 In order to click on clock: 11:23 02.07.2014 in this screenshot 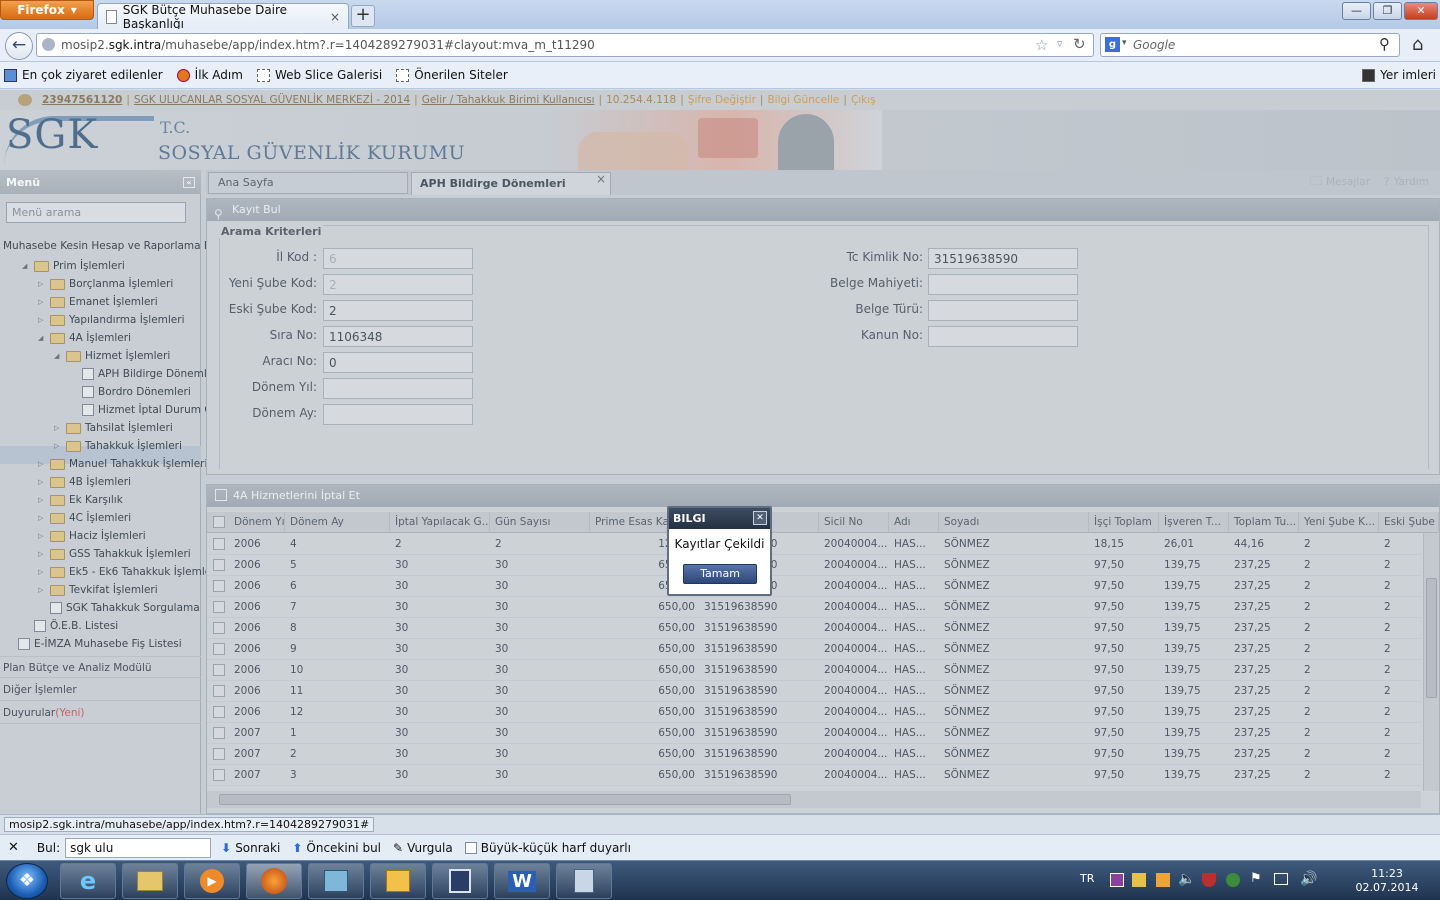, I will do `click(1387, 881)`.